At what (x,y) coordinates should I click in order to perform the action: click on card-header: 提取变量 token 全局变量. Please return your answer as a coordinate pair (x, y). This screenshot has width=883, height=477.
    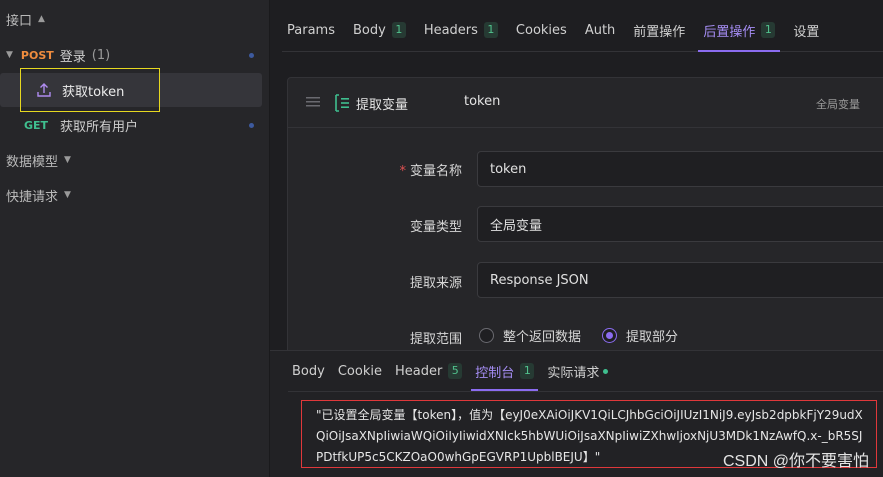
    Looking at the image, I should click on (585, 103).